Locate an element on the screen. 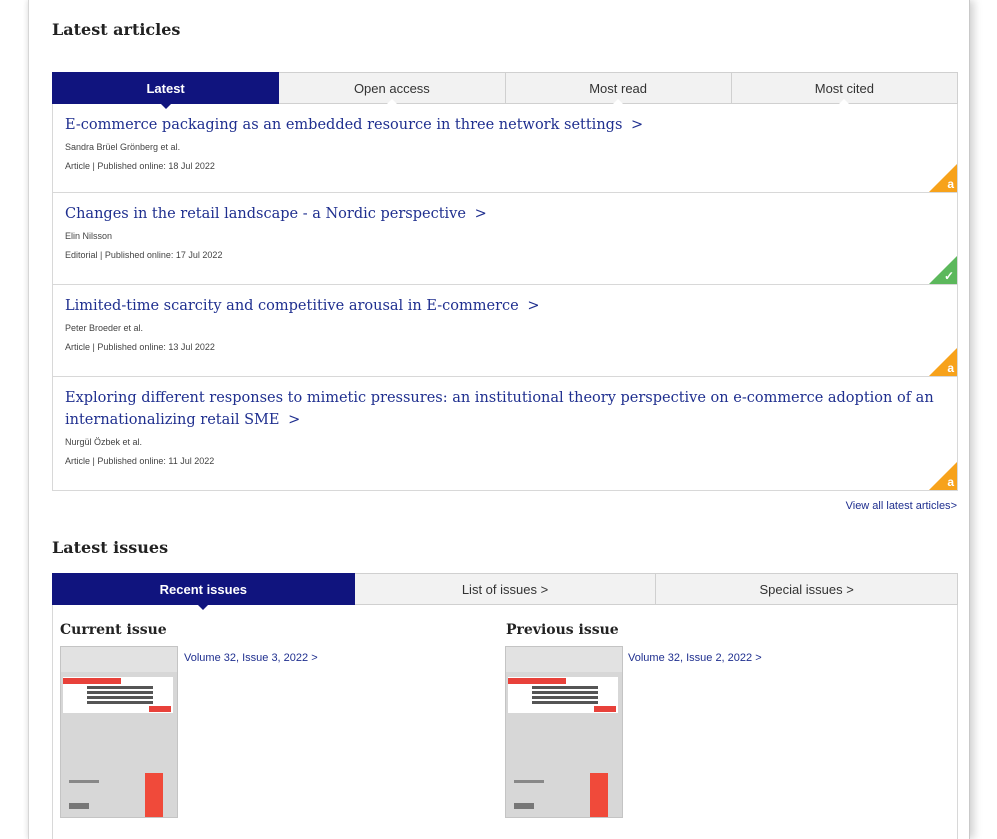 The image size is (997, 839). tab-most-cited: Most cited is located at coordinates (844, 88).